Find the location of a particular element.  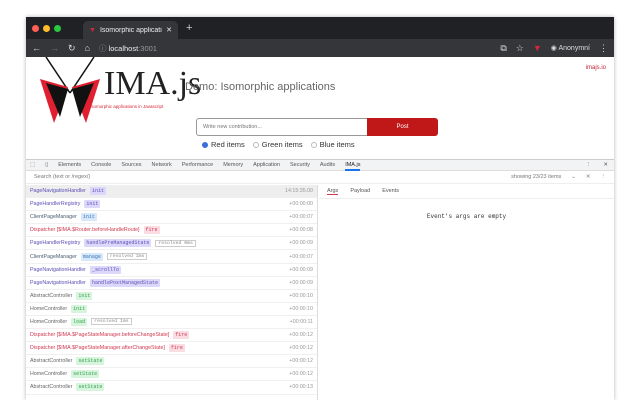

tab-payload: Payload is located at coordinates (360, 191).